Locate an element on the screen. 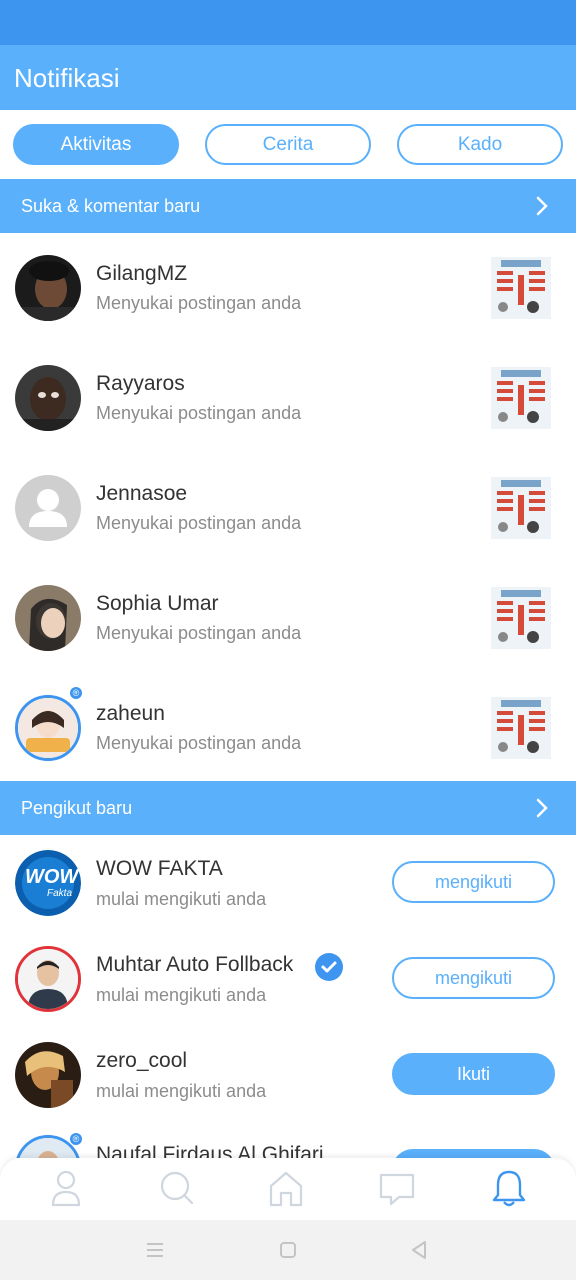 The height and width of the screenshot is (1280, 576). list-item: Jennasoe Menyukai postingan anda is located at coordinates (288, 508).